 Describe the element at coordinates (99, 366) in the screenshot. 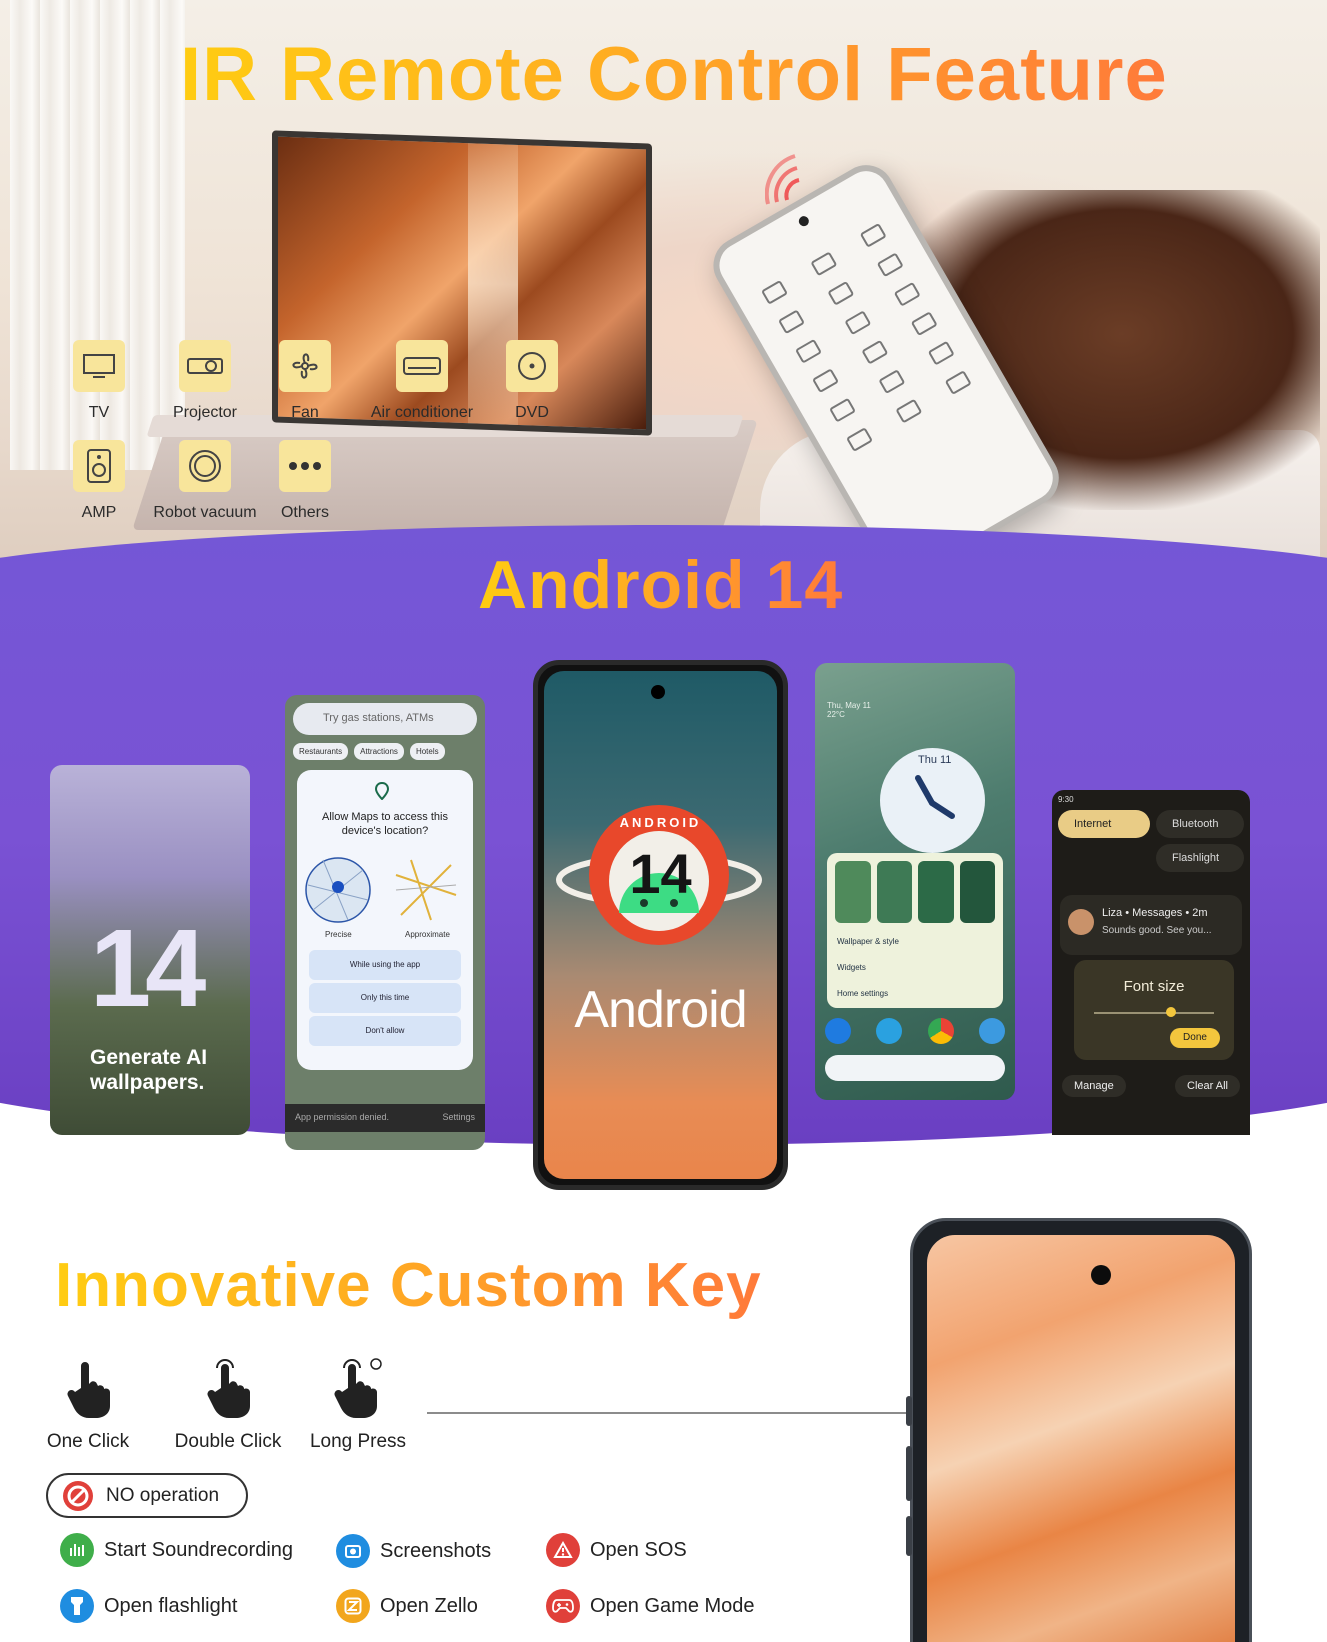

I see `tv-icon` at that location.